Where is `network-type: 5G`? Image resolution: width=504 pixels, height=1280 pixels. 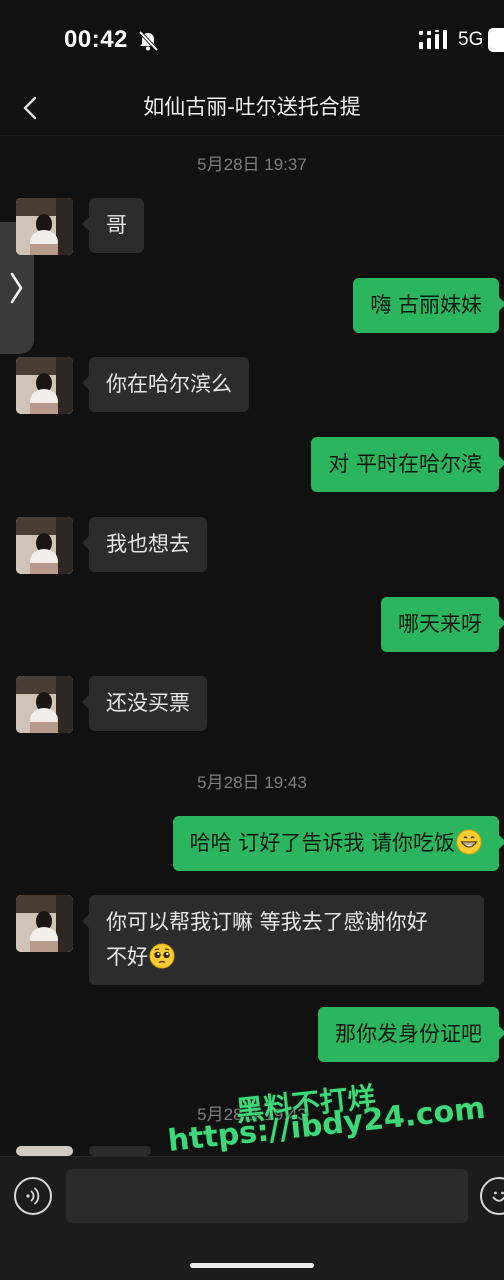
network-type: 5G is located at coordinates (471, 39).